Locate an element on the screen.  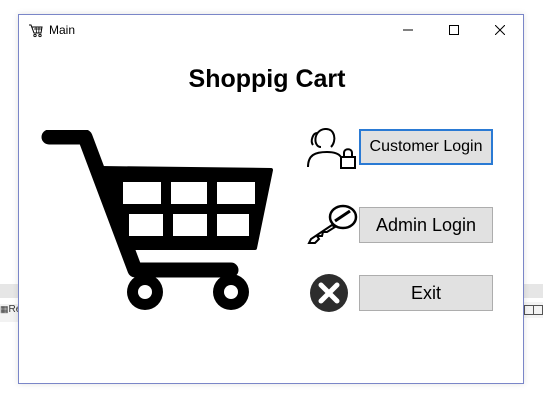
close-icon is located at coordinates (500, 30).